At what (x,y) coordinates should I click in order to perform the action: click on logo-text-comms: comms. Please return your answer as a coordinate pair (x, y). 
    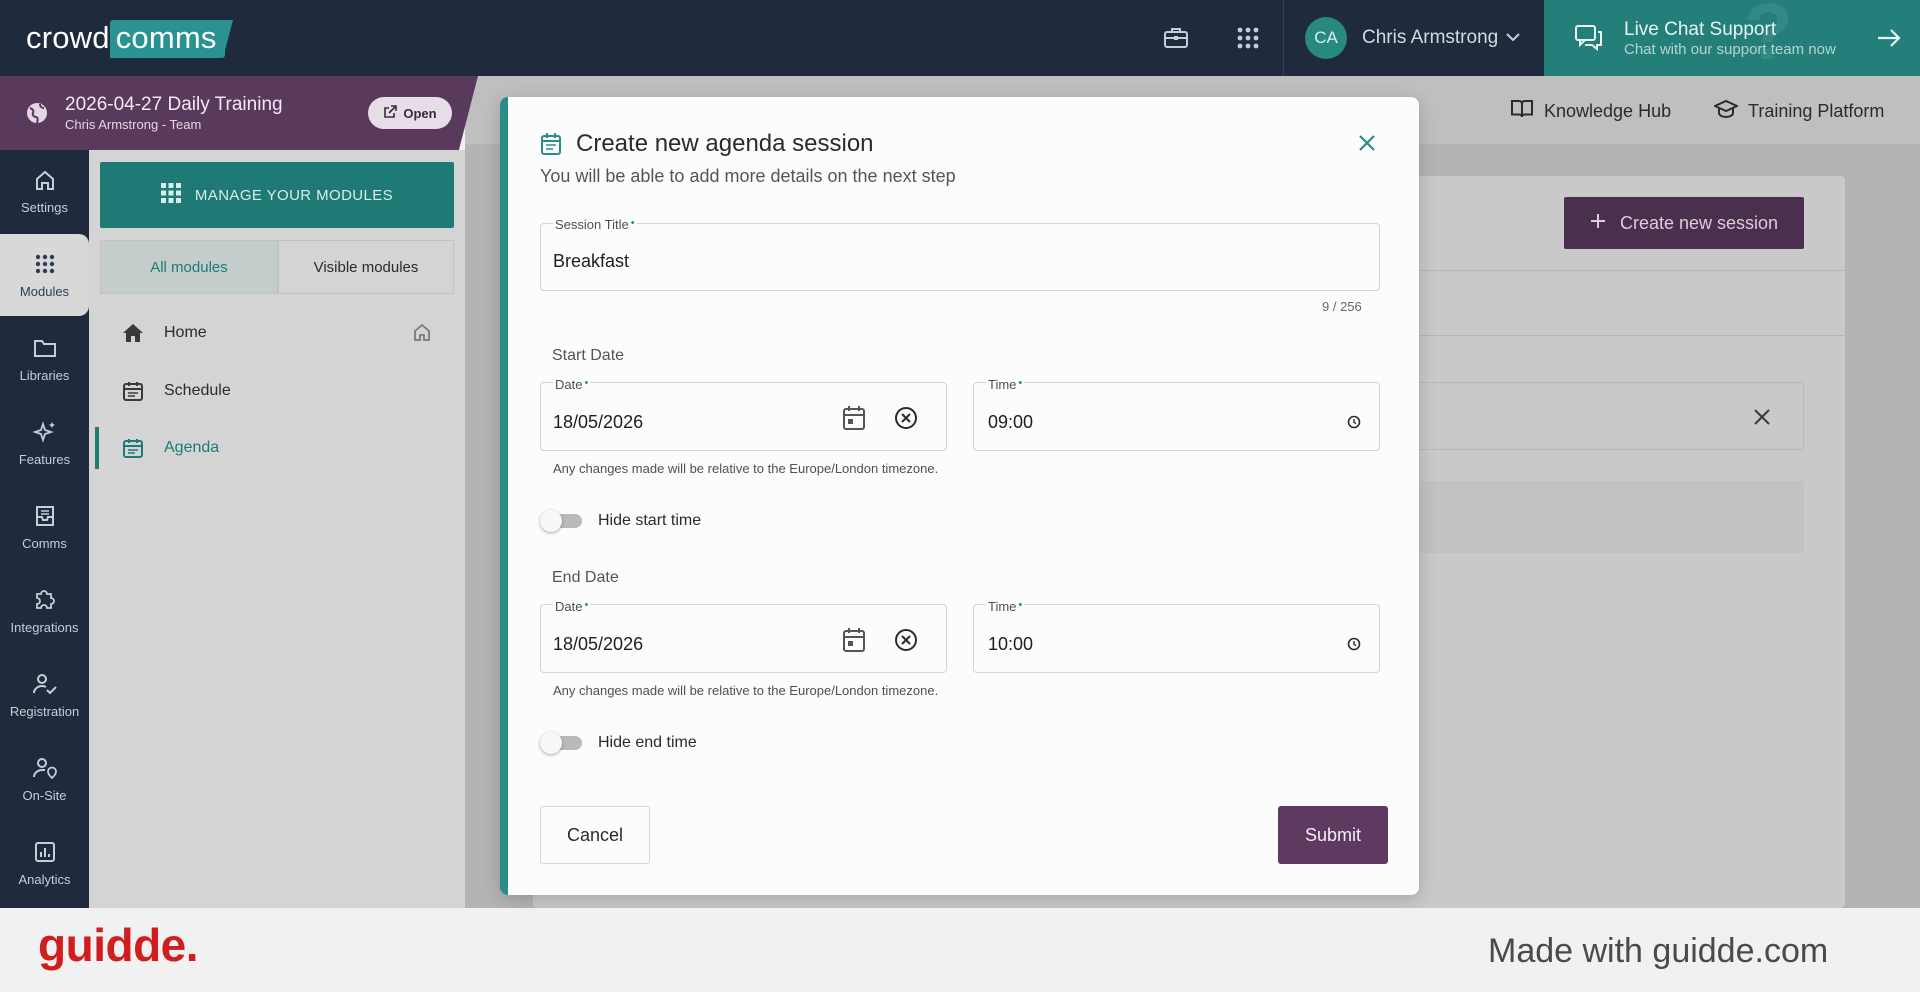
    Looking at the image, I should click on (171, 39).